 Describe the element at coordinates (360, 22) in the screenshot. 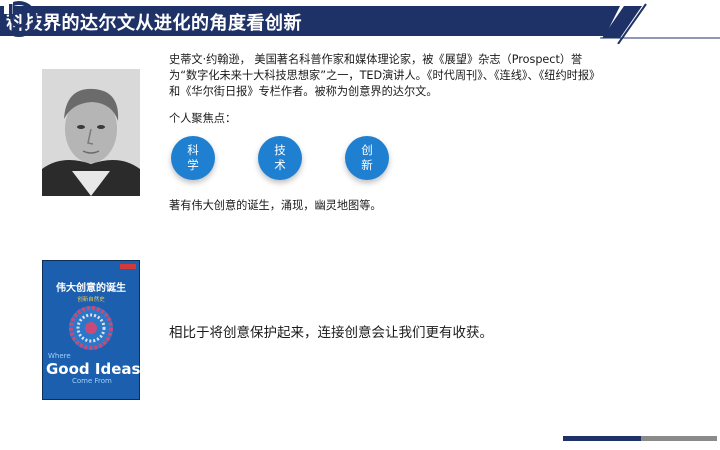

I see `header-bar: 科技界的达尔文从进化的角度看创新` at that location.